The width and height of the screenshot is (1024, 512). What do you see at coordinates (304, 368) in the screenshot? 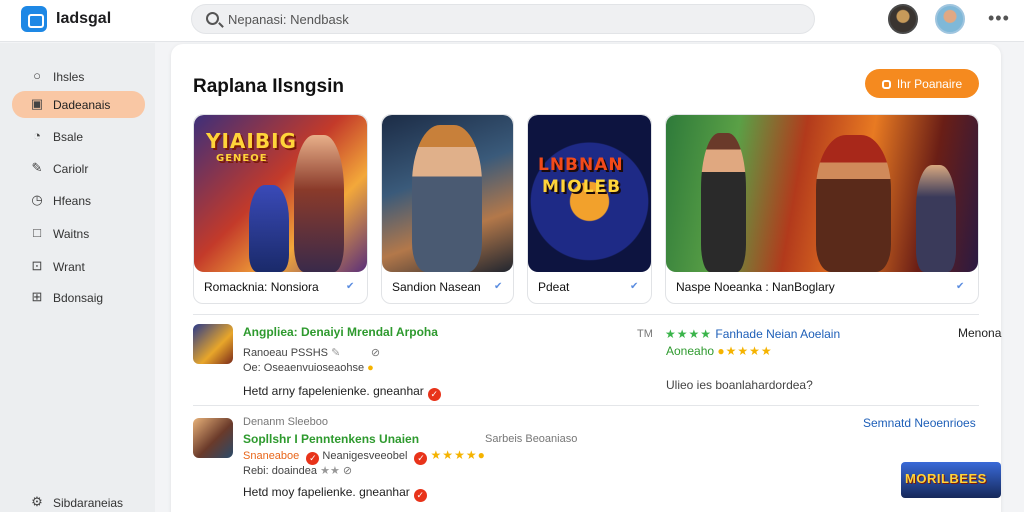
I see `listing-description-text: Oe: Oseaenvuioseaohse` at bounding box center [304, 368].